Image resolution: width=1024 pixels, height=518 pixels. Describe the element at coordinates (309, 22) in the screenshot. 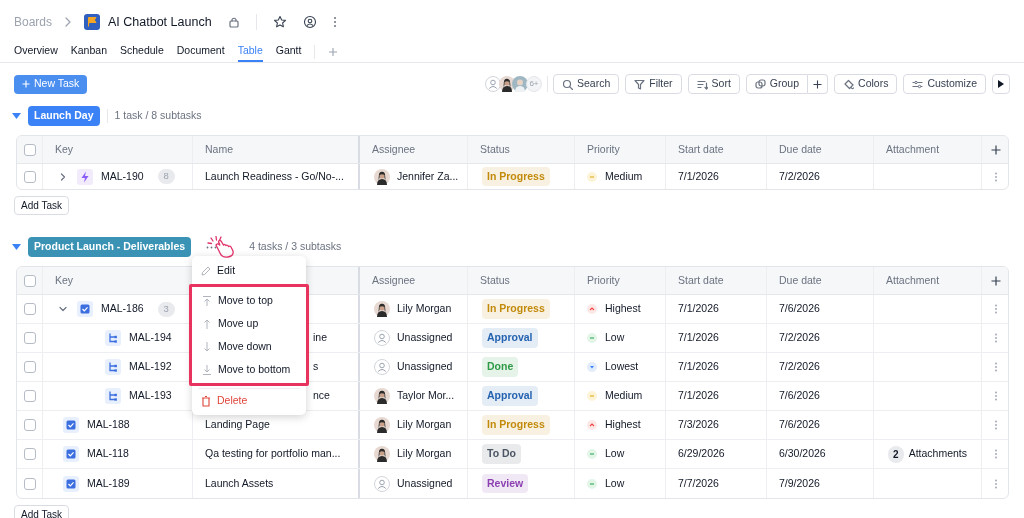

I see `user-settings-icon` at that location.